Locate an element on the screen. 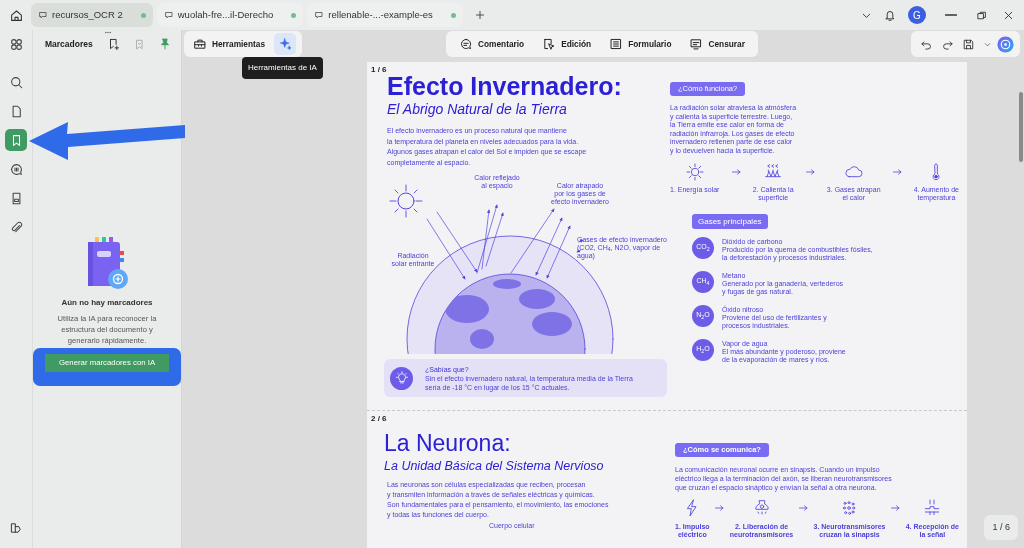 The width and height of the screenshot is (1024, 548). document-tab: recursos_OCR 2 is located at coordinates (92, 15).